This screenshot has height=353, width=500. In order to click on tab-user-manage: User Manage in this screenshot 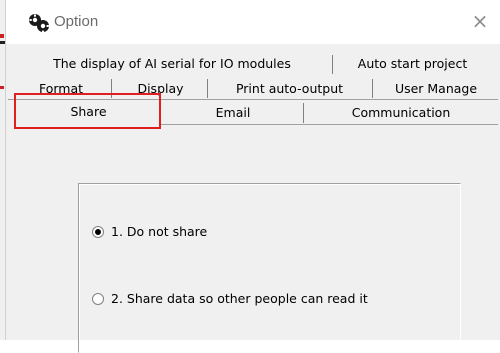, I will do `click(436, 89)`.